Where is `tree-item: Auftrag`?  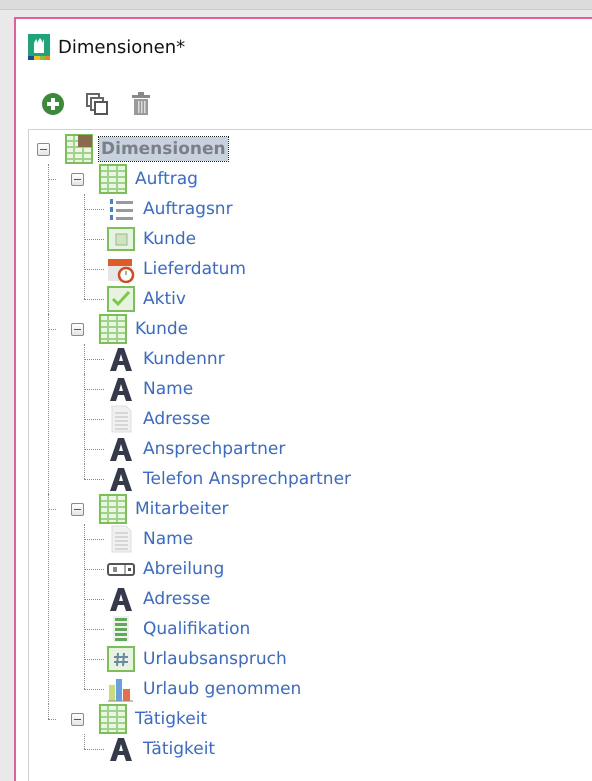 tree-item: Auftrag is located at coordinates (166, 179).